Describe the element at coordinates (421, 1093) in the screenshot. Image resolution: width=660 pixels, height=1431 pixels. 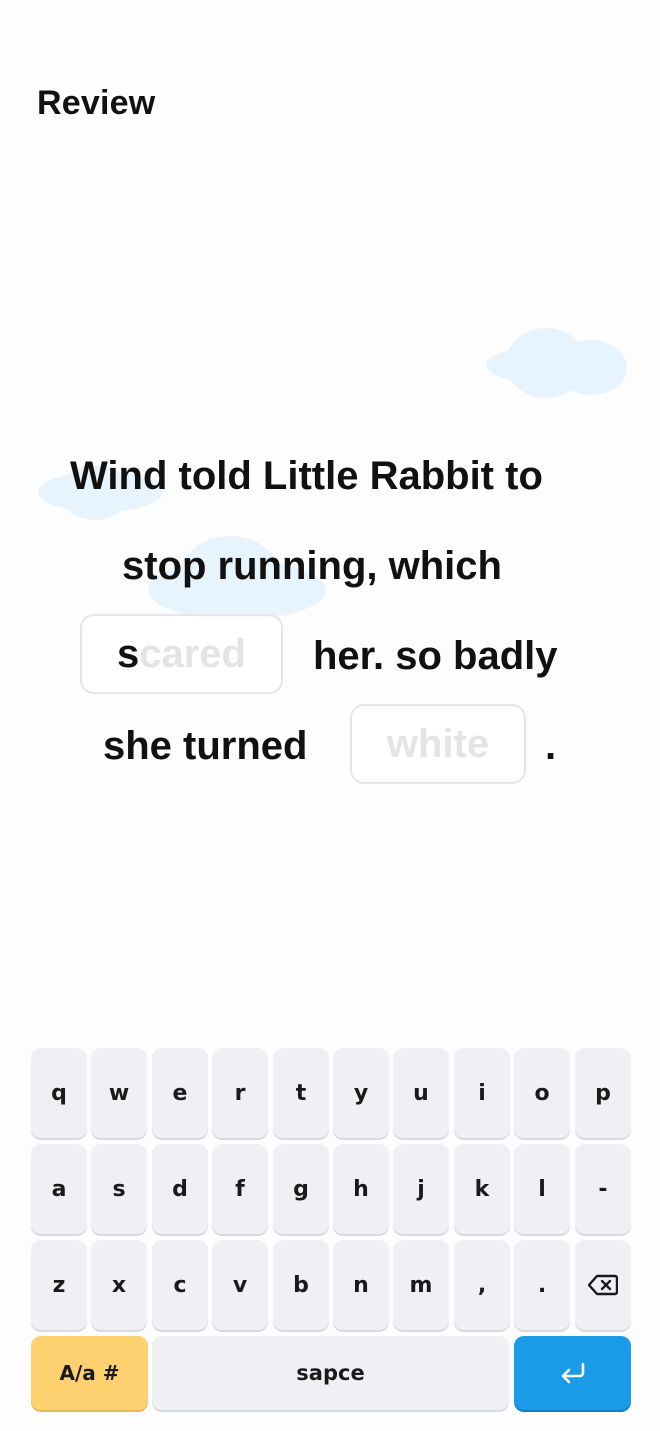
I see `key-u: u` at that location.